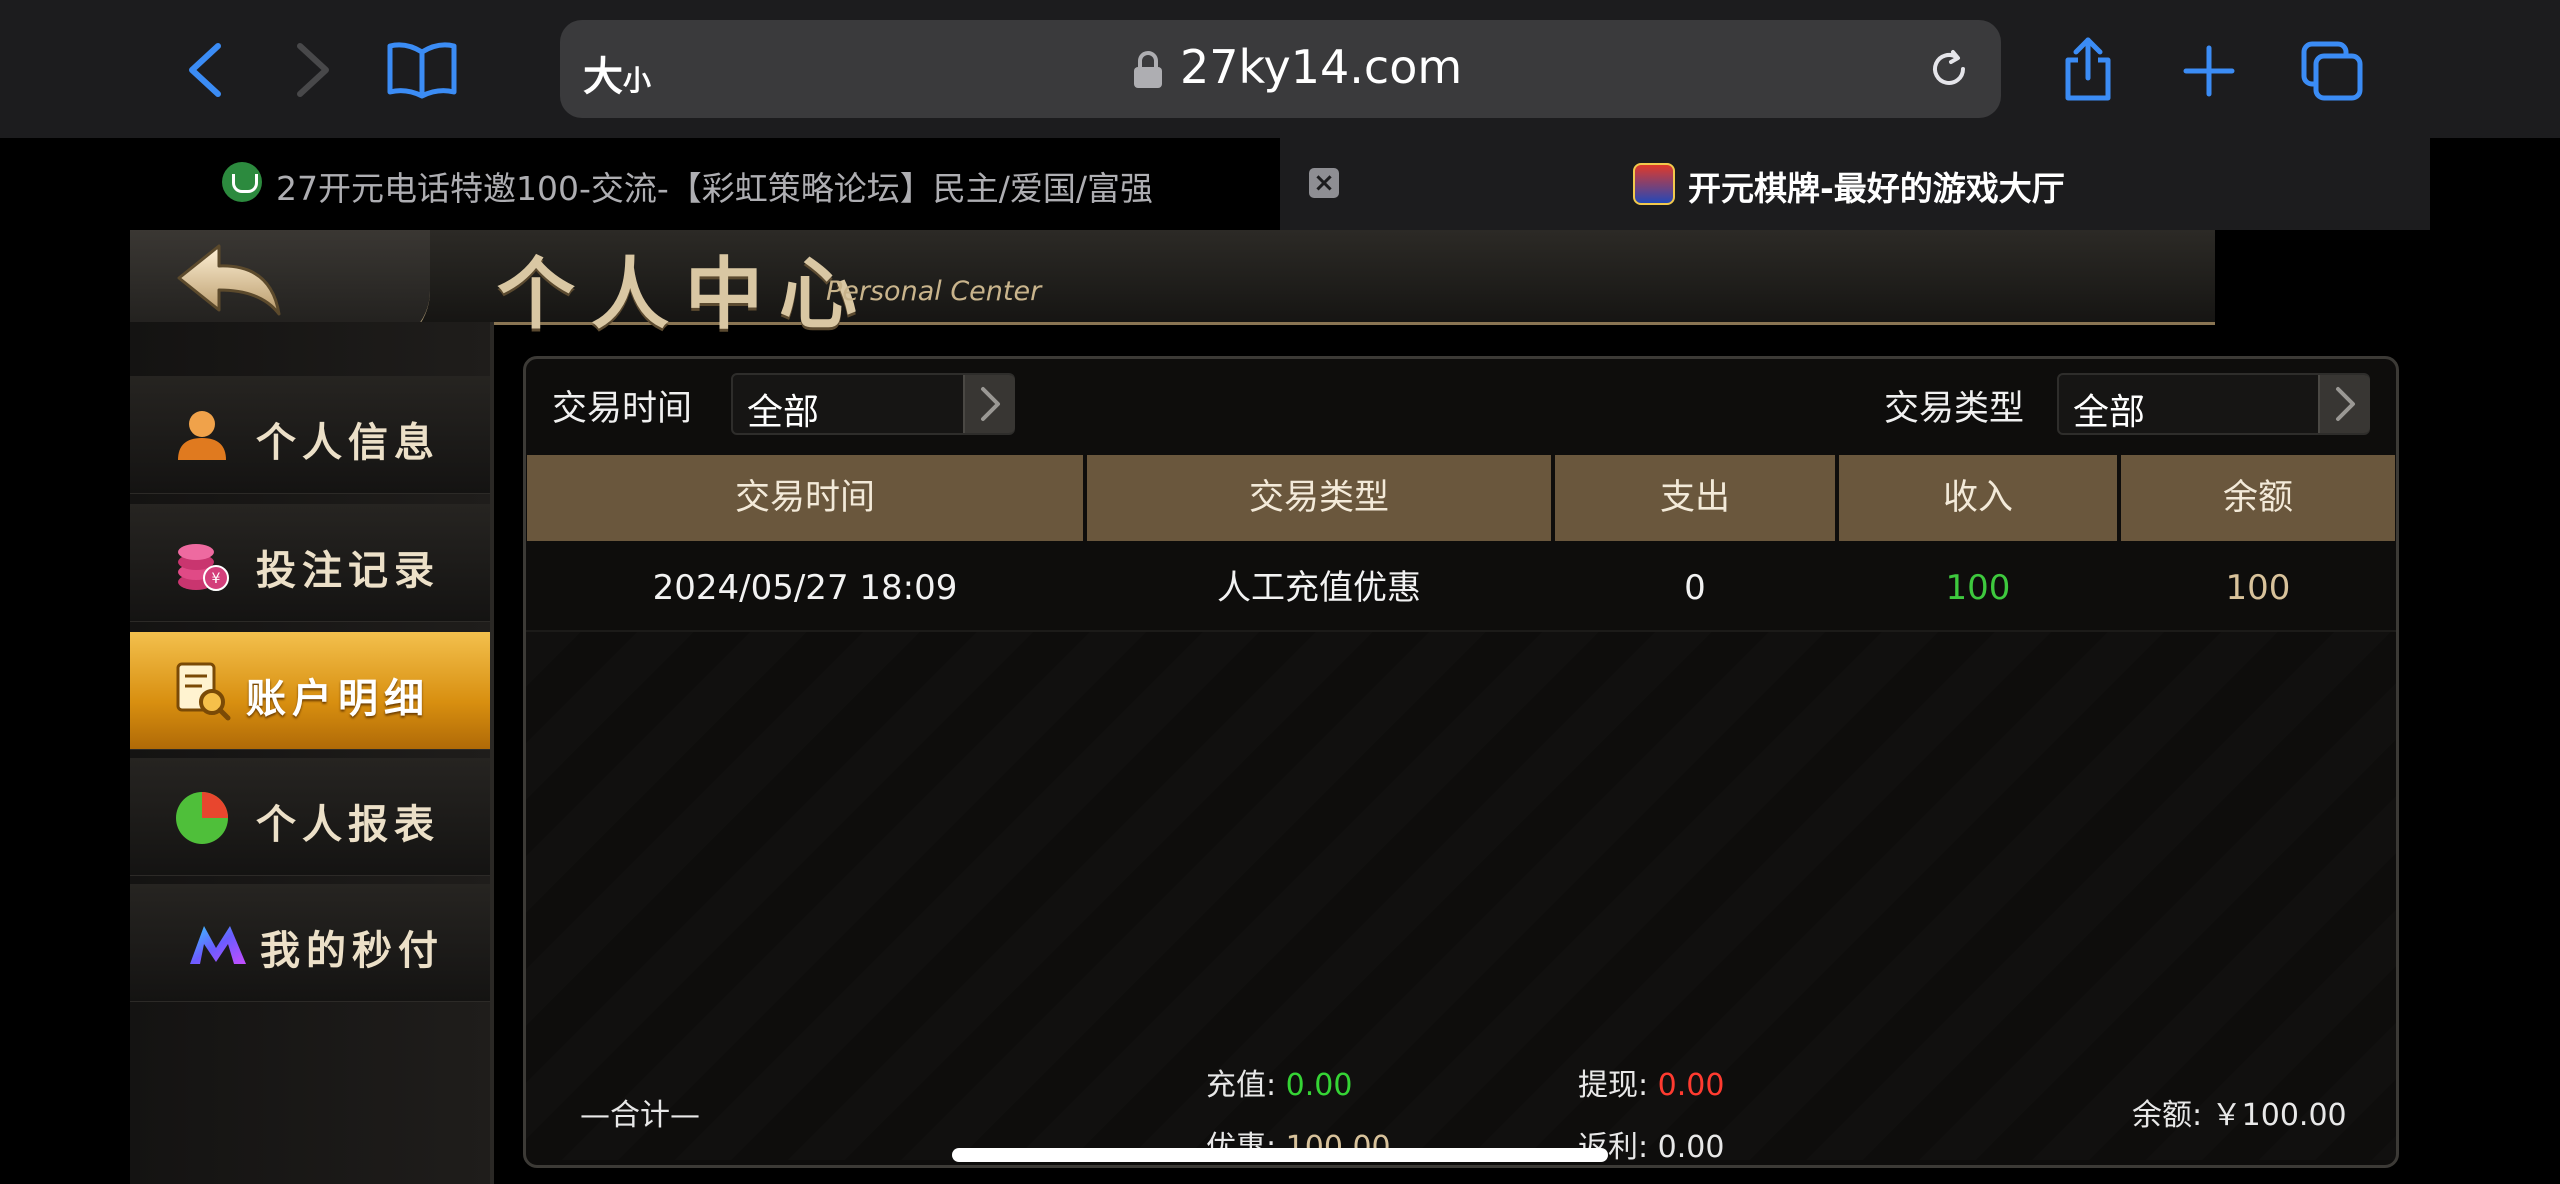 The image size is (2560, 1184). What do you see at coordinates (805, 498) in the screenshot?
I see `column-header-time: 交易时间` at bounding box center [805, 498].